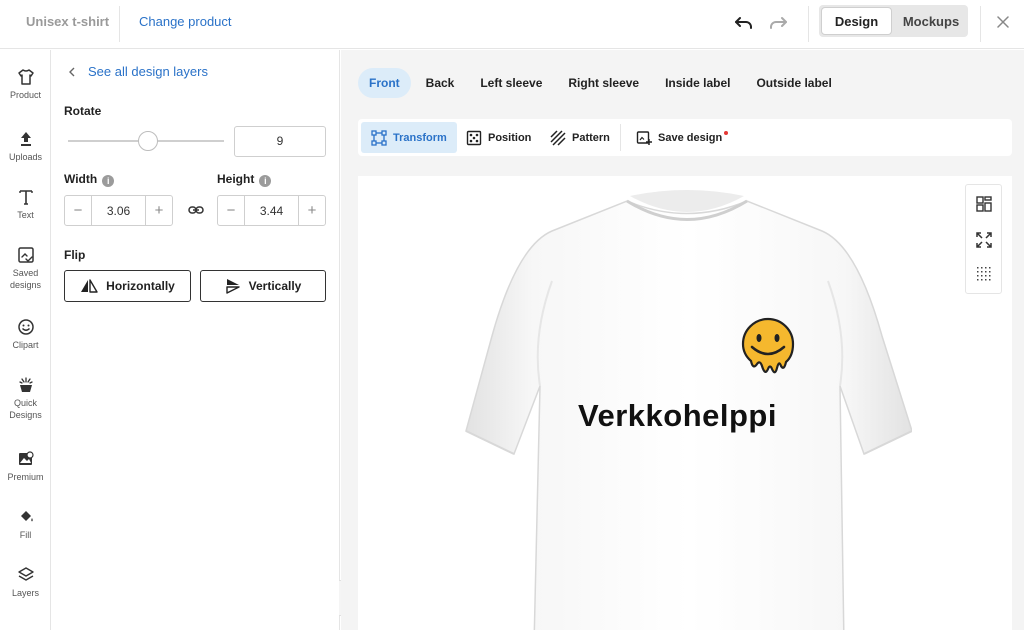  What do you see at coordinates (697, 83) in the screenshot?
I see `tab-inside-label: Inside label` at bounding box center [697, 83].